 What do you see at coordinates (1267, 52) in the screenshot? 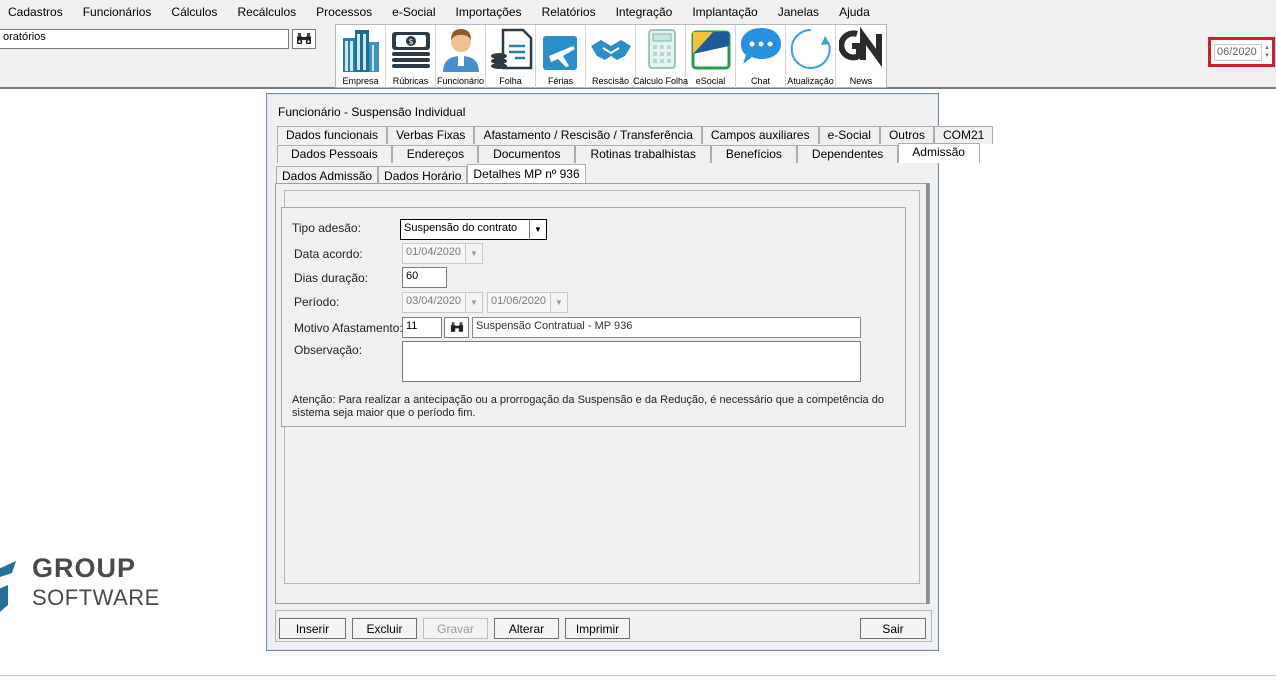
I see `competencia-spinner: ▲ ▼` at bounding box center [1267, 52].